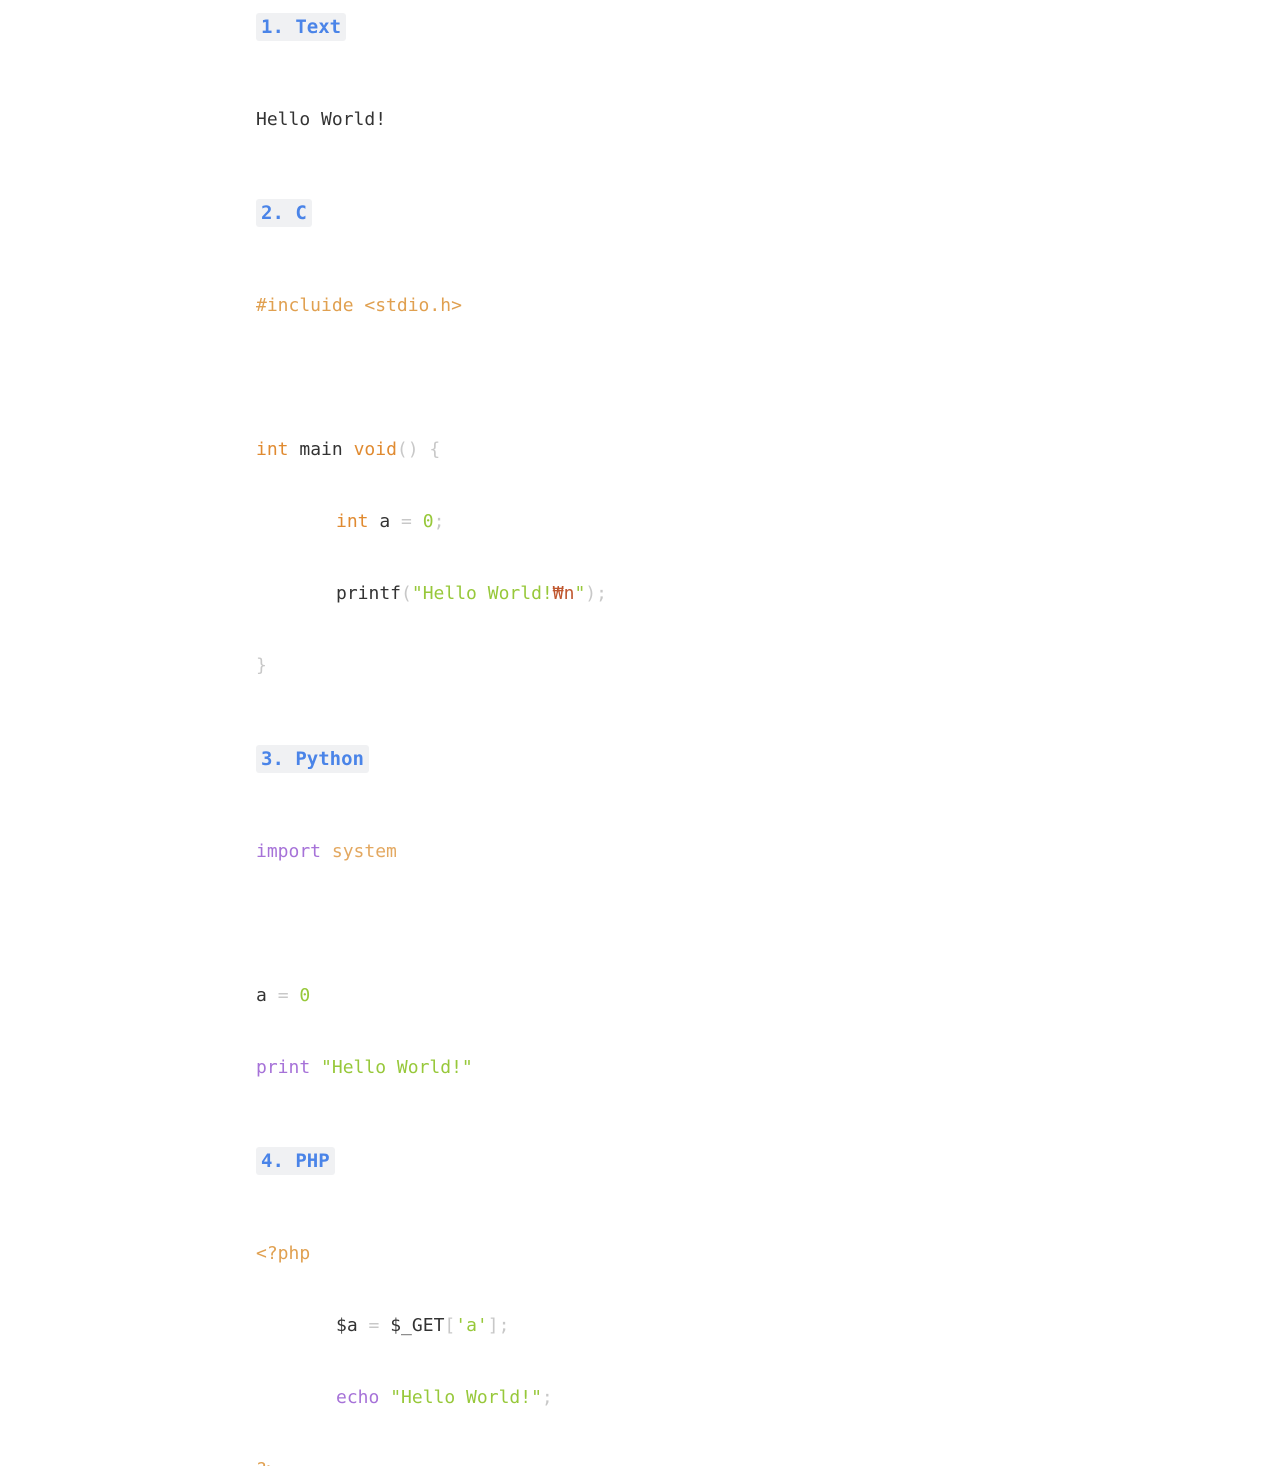 The width and height of the screenshot is (1277, 1466). I want to click on php-echo-keyword: echo, so click(358, 1397).